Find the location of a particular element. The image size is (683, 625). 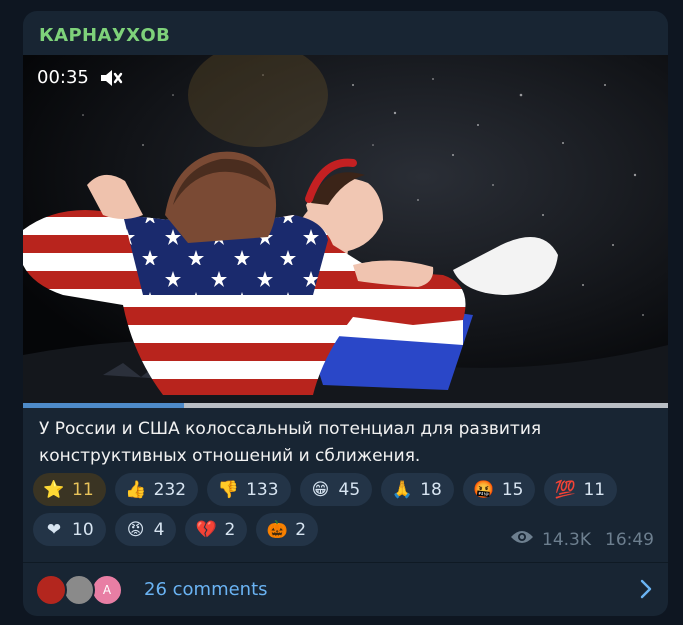

angry-face-icon: 😡 is located at coordinates (135, 529).